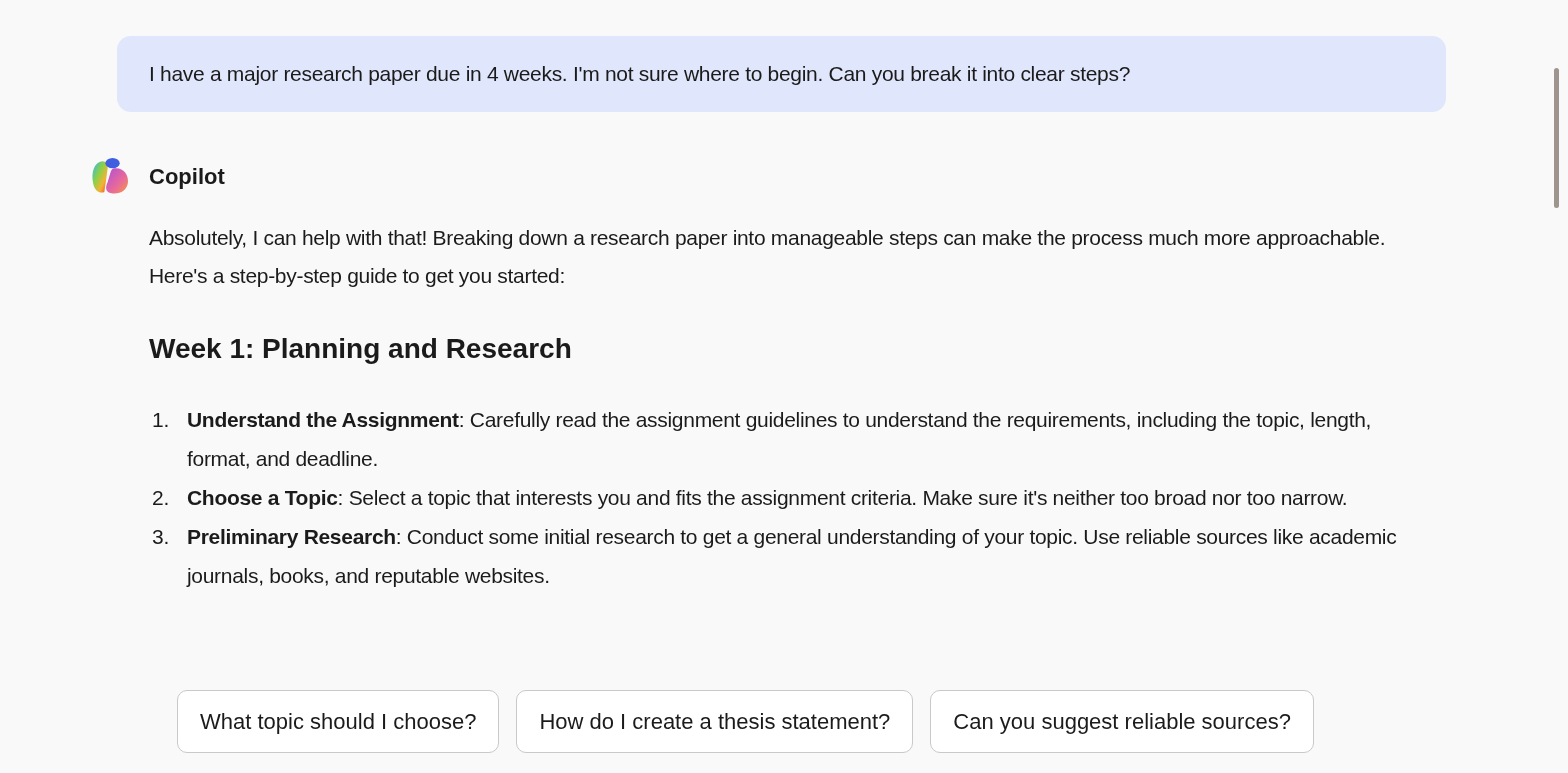  What do you see at coordinates (160, 537) in the screenshot?
I see `list-number: 3.` at bounding box center [160, 537].